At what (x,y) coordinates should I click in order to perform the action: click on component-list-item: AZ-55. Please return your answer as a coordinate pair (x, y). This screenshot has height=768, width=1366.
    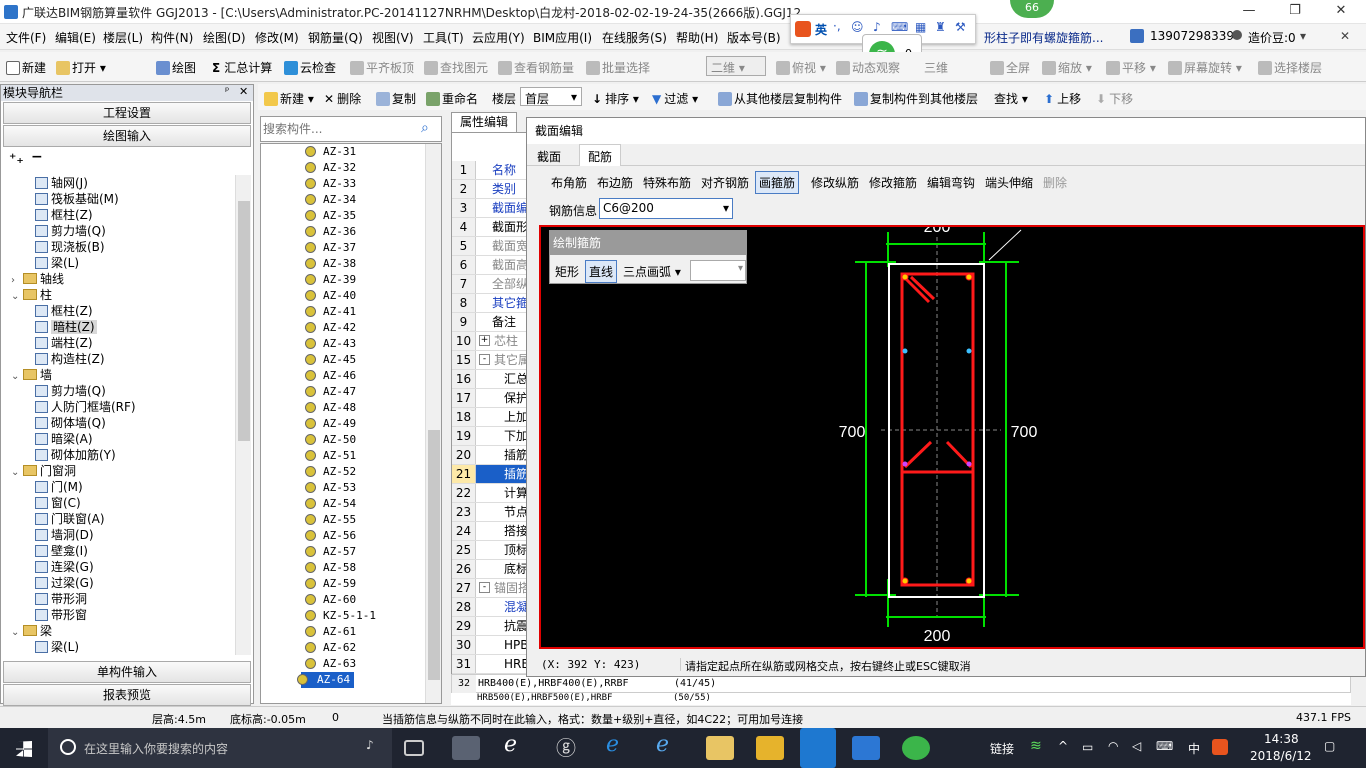
    Looking at the image, I should click on (330, 520).